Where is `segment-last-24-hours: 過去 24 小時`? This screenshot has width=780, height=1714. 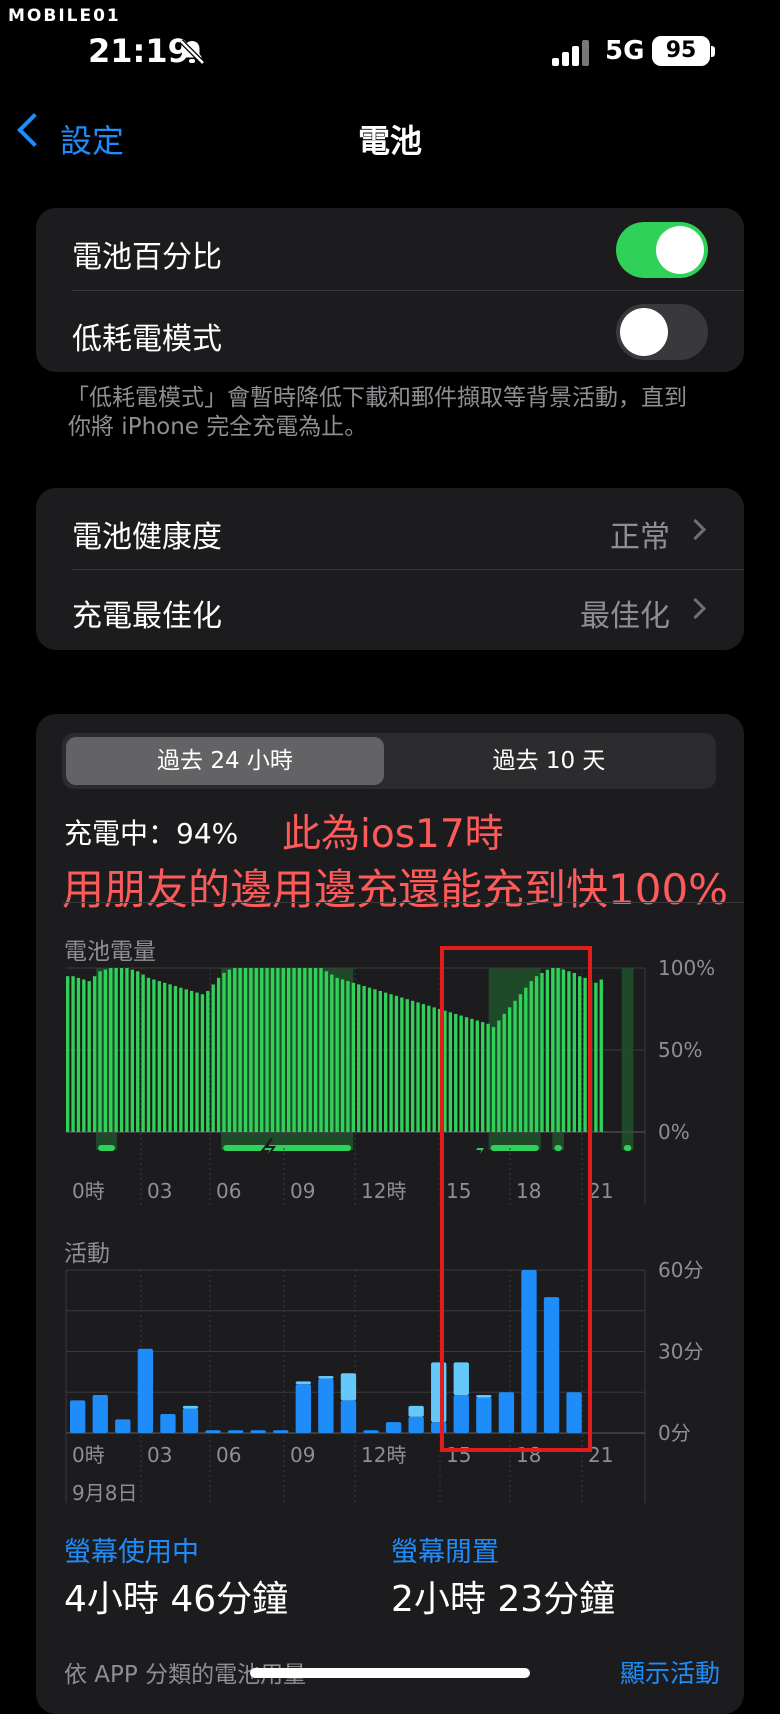 segment-last-24-hours: 過去 24 小時 is located at coordinates (225, 761).